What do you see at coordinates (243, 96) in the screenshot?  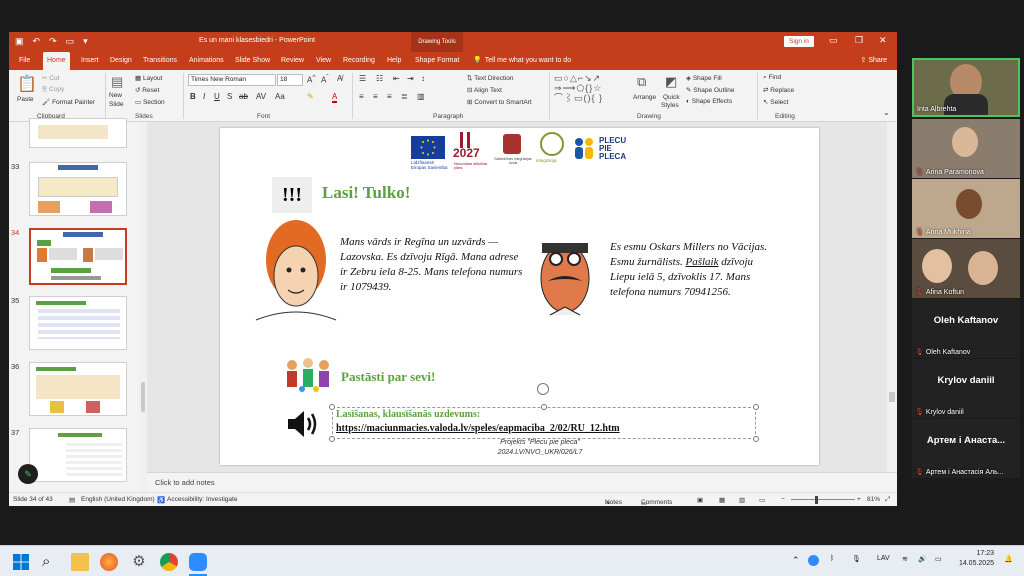 I see `strikethrough-icon: ab` at bounding box center [243, 96].